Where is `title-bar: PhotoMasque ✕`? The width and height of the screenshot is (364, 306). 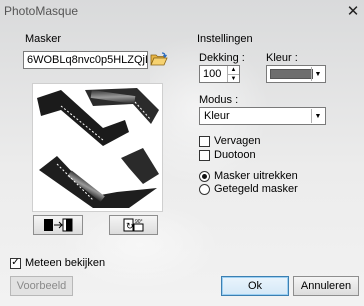
title-bar: PhotoMasque ✕ is located at coordinates (182, 13).